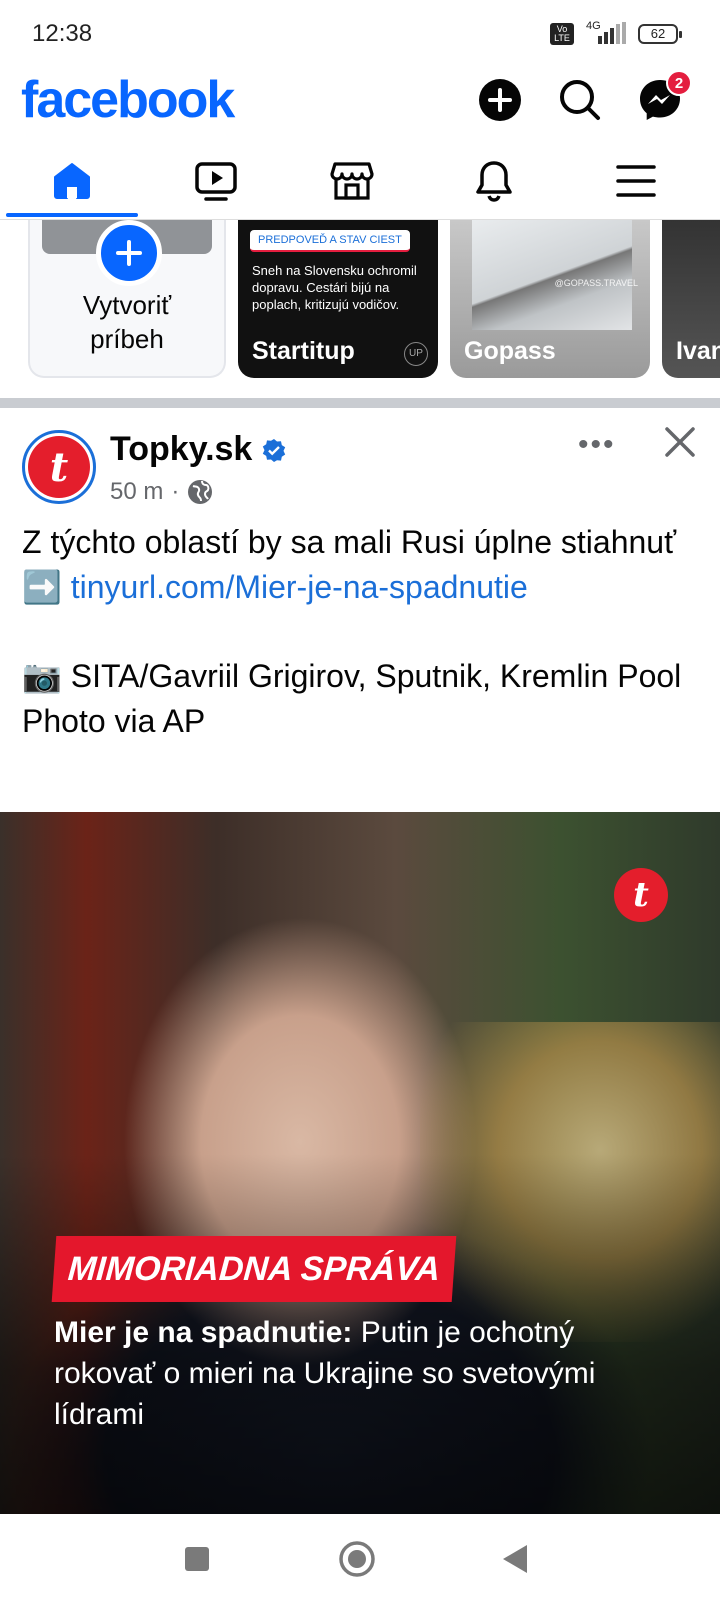  Describe the element at coordinates (510, 351) in the screenshot. I see `story-author-name: Gopass` at that location.